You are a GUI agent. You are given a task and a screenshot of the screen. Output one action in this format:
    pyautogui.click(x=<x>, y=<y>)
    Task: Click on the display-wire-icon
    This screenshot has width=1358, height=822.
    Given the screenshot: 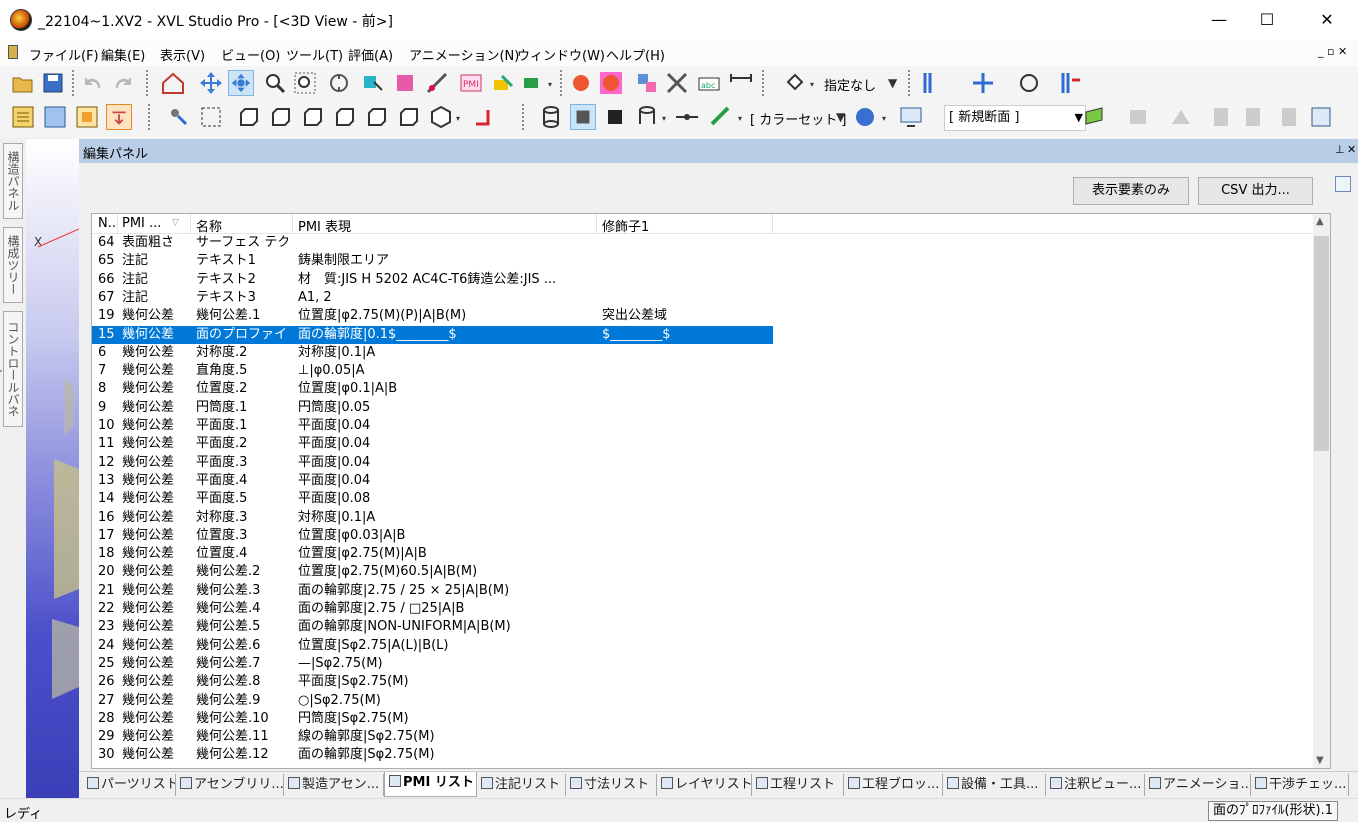 What is the action you would take?
    pyautogui.click(x=551, y=117)
    